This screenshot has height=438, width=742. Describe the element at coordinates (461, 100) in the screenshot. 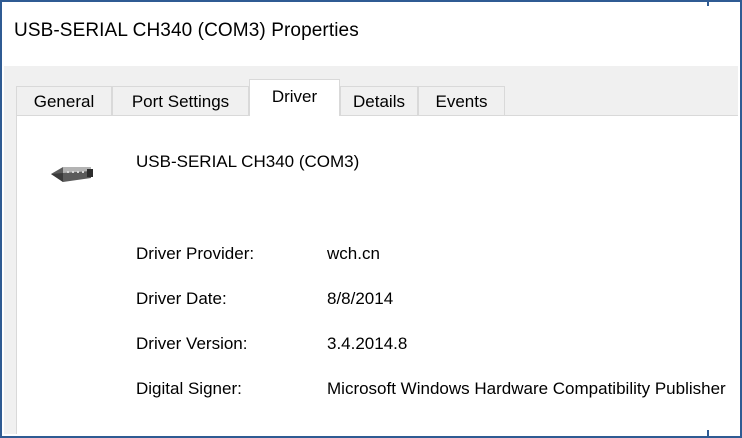

I see `tab-events: Events` at that location.